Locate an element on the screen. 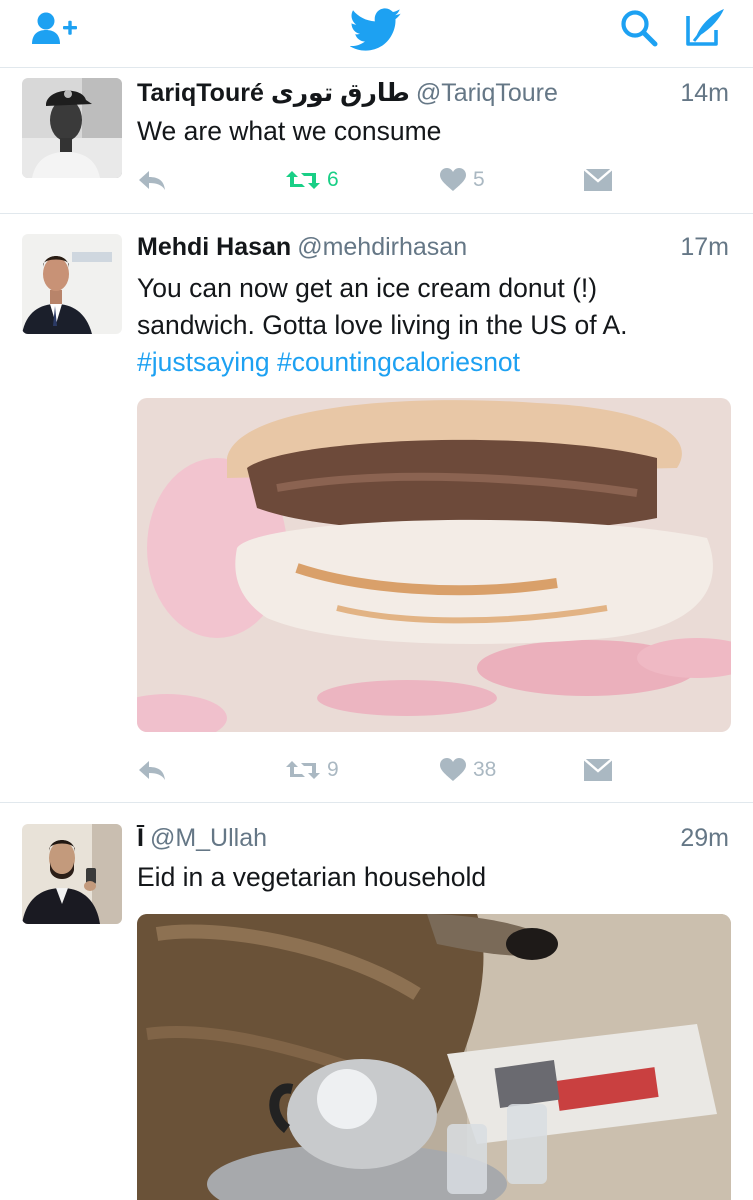 The height and width of the screenshot is (1200, 753). retweet-count: 6 is located at coordinates (333, 179).